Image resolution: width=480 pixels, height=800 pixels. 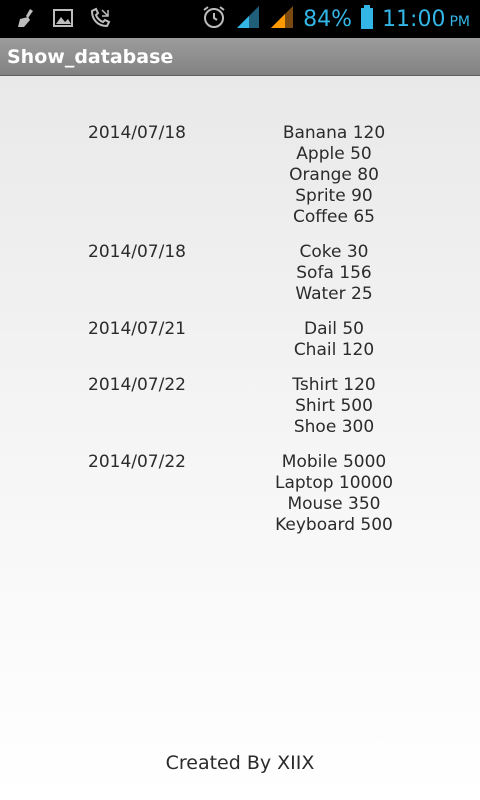 I want to click on record-item: Tshirt 120, so click(x=334, y=385).